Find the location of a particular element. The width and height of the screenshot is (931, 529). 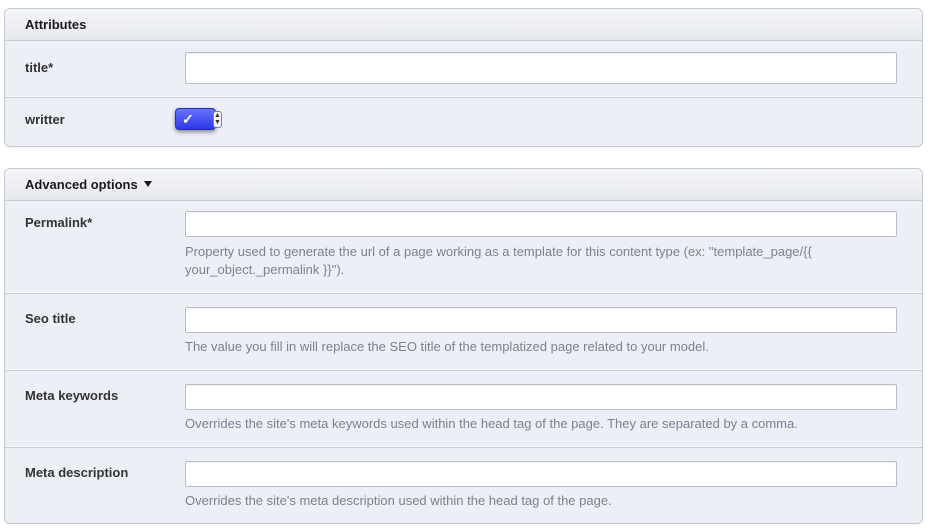

title-input is located at coordinates (541, 68).